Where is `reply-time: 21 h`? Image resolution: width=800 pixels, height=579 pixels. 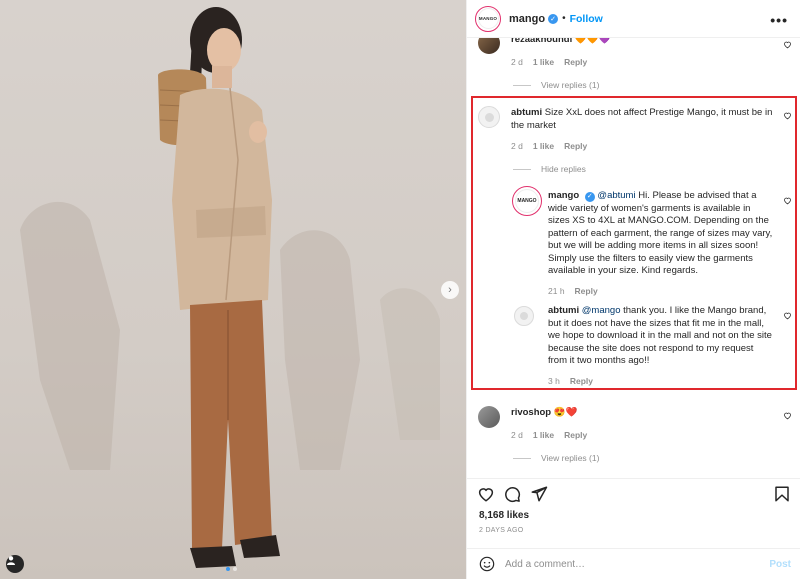 reply-time: 21 h is located at coordinates (556, 291).